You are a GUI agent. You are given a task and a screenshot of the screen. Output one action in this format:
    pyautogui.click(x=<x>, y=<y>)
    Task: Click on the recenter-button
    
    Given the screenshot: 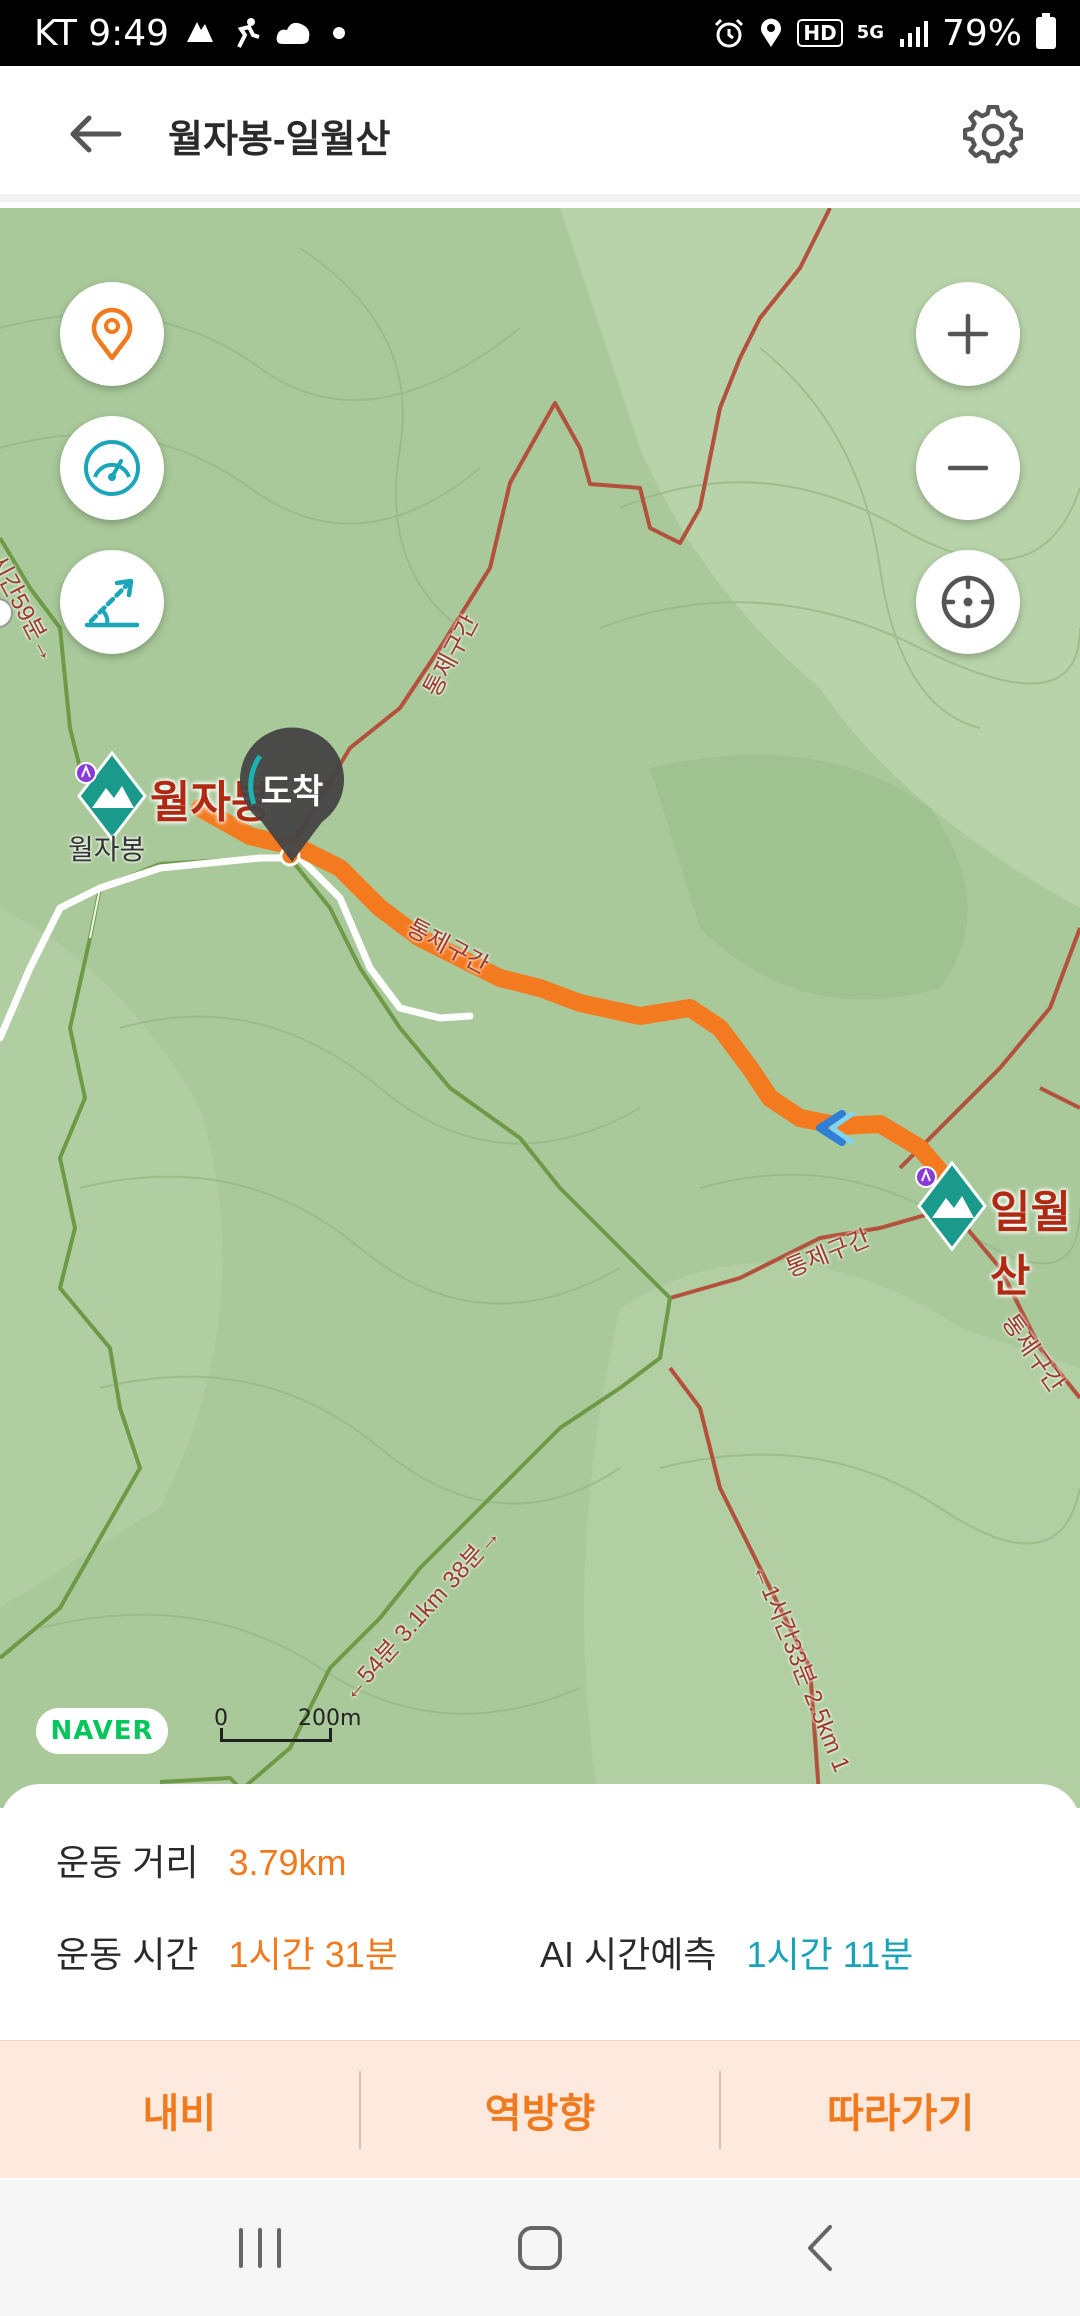 What is the action you would take?
    pyautogui.click(x=968, y=602)
    